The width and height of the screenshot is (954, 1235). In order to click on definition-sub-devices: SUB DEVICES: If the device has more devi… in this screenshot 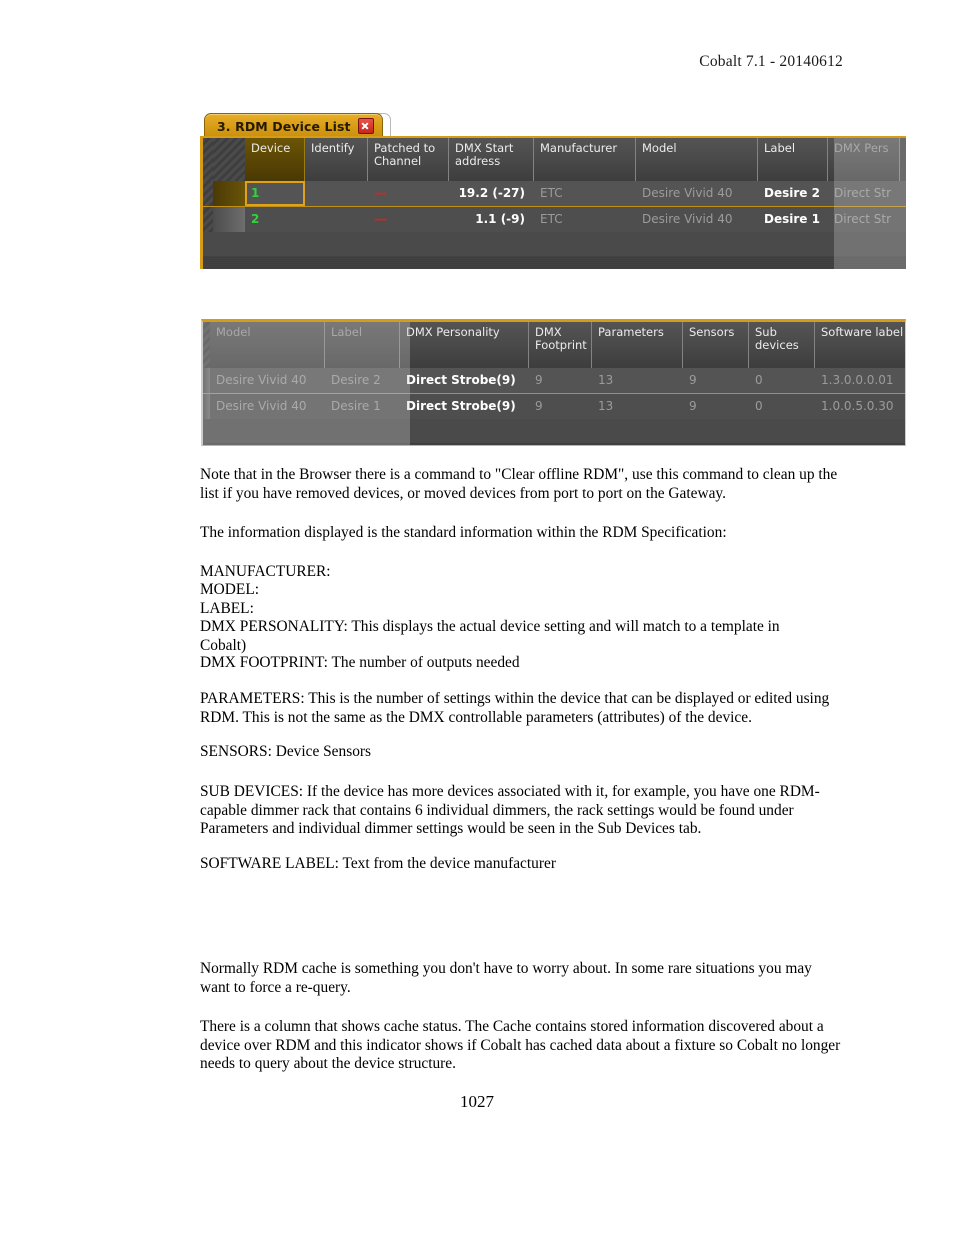, I will do `click(510, 810)`.